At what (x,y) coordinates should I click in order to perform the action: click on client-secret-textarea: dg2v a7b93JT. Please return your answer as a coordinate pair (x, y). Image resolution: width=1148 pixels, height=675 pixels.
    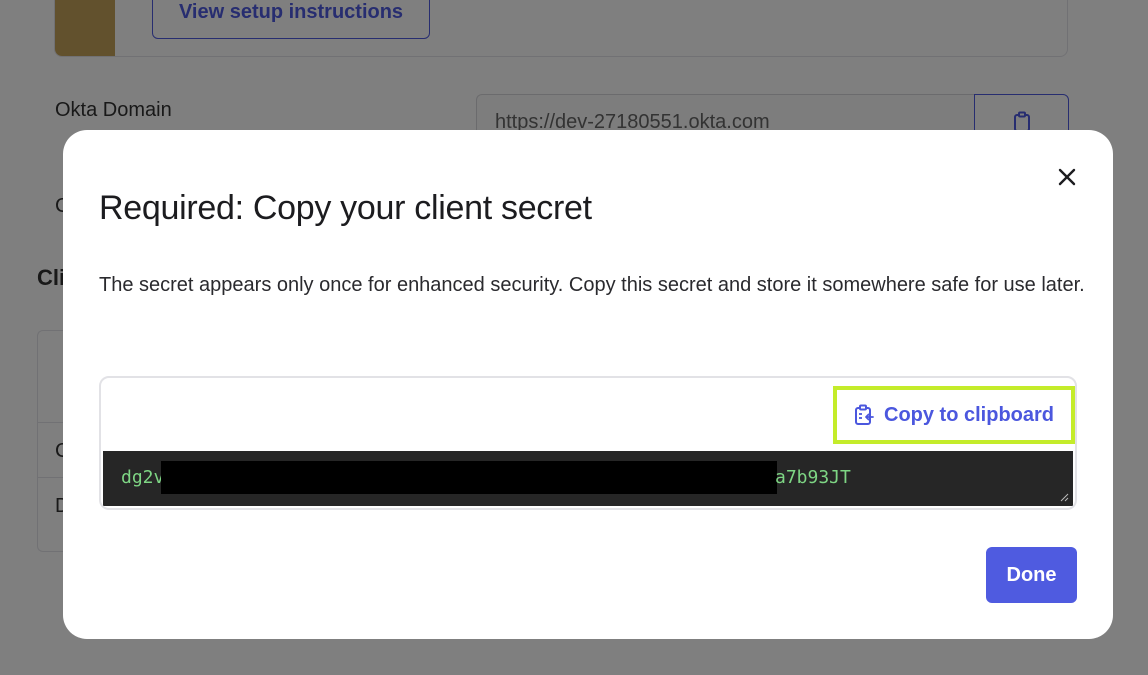
    Looking at the image, I should click on (588, 478).